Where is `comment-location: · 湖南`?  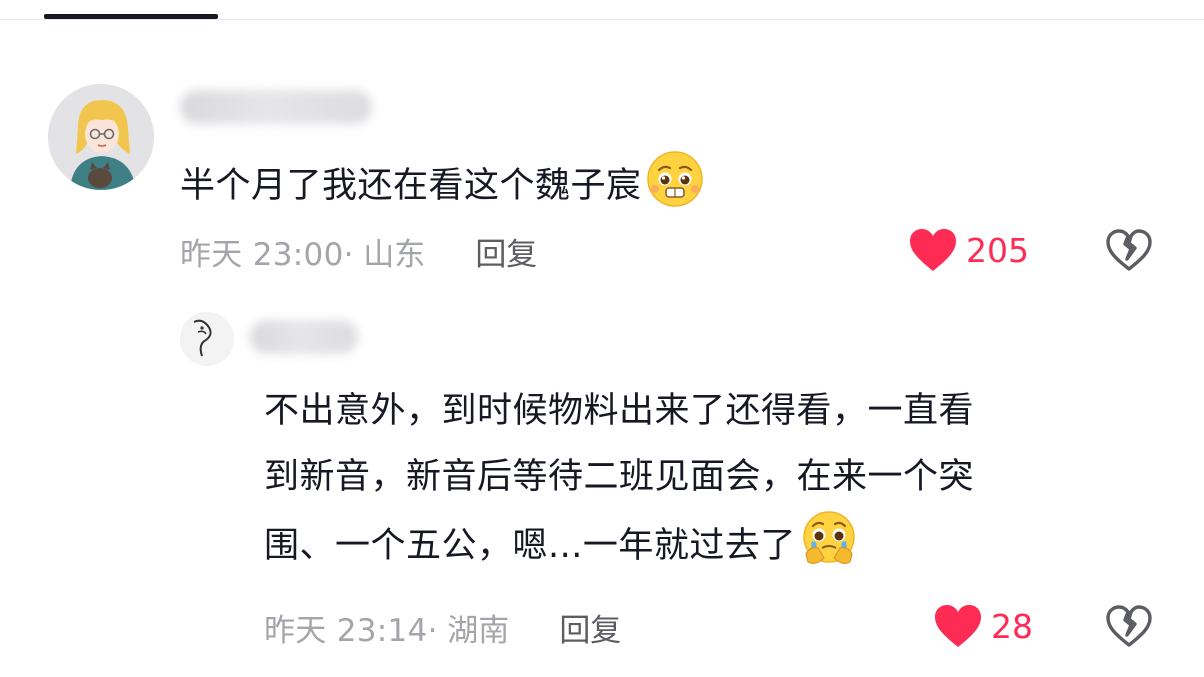
comment-location: · 湖南 is located at coordinates (468, 630).